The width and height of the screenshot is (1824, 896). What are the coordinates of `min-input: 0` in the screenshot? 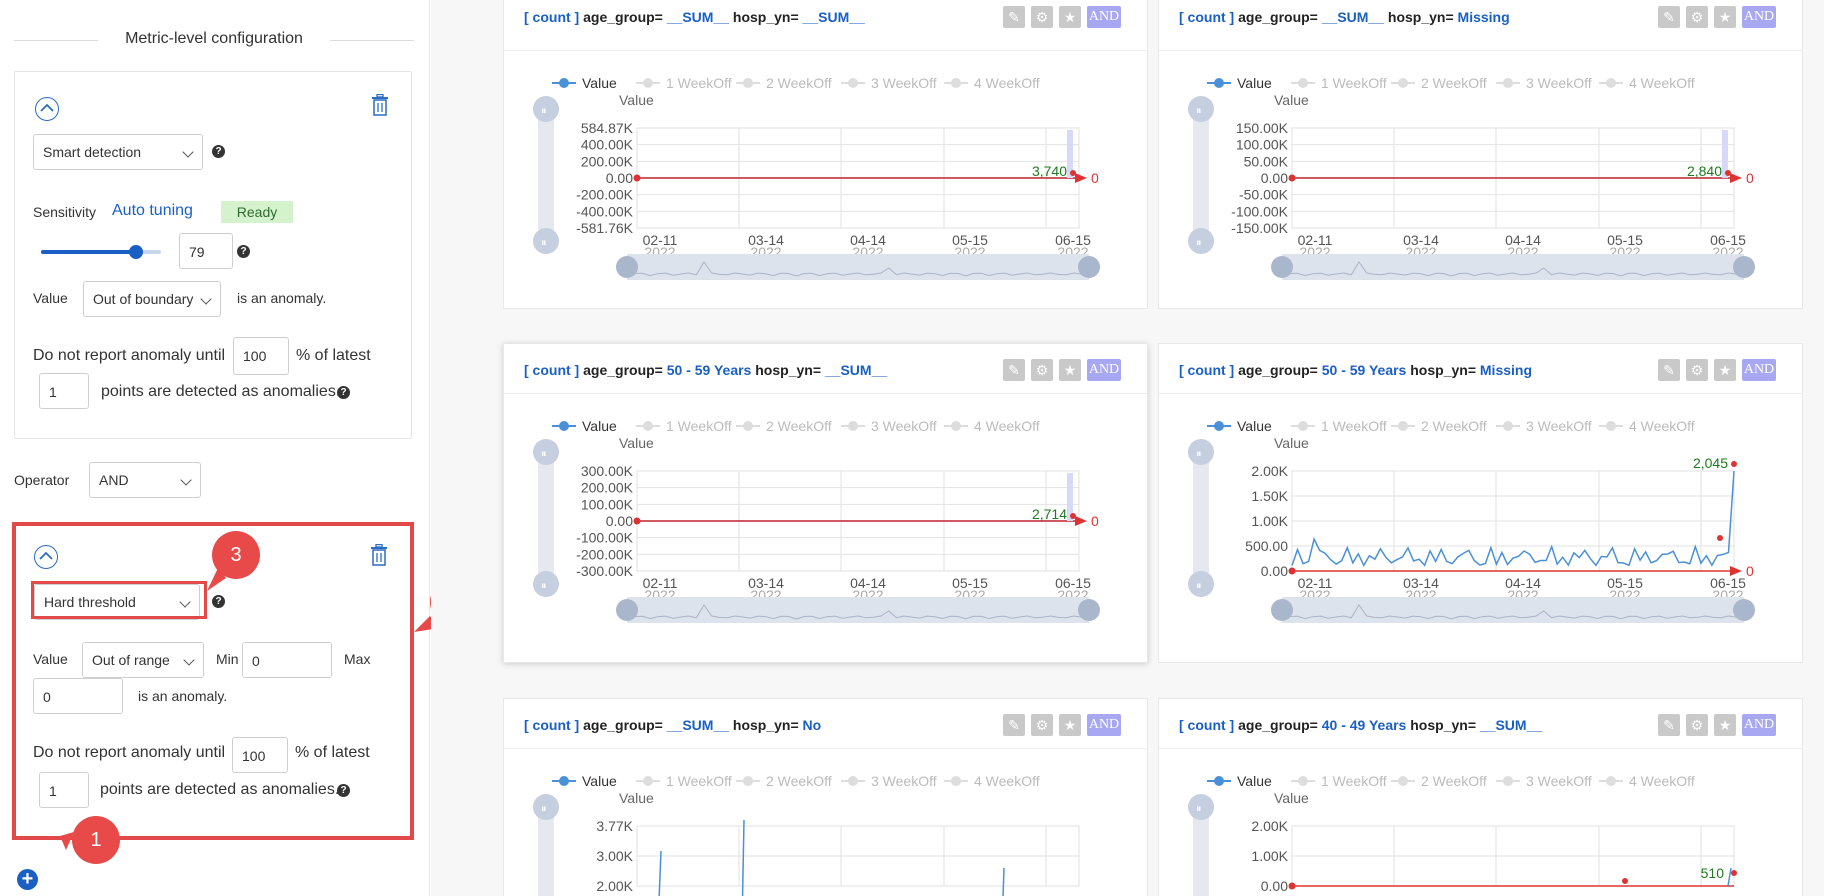 It's located at (287, 660).